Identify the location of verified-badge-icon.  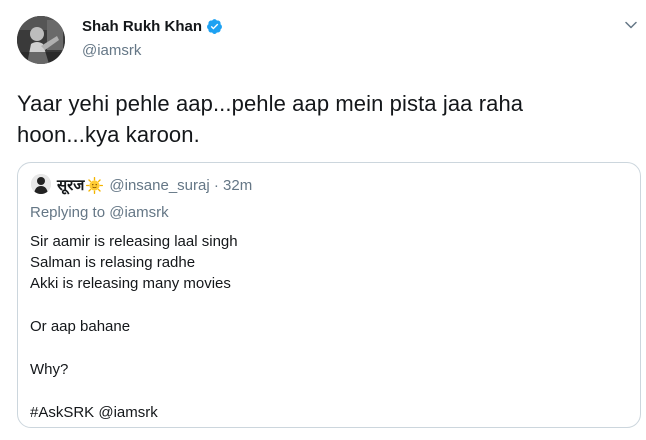
(214, 26).